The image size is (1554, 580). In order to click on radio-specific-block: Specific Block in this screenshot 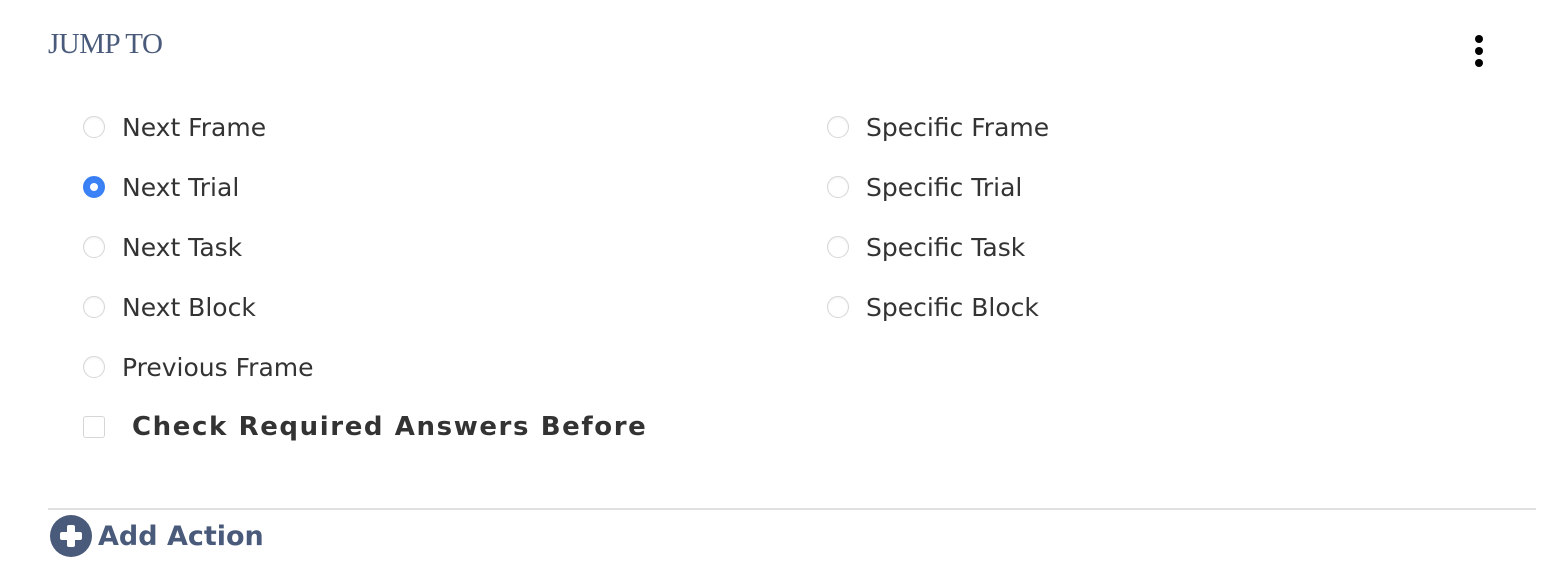, I will do `click(933, 307)`.